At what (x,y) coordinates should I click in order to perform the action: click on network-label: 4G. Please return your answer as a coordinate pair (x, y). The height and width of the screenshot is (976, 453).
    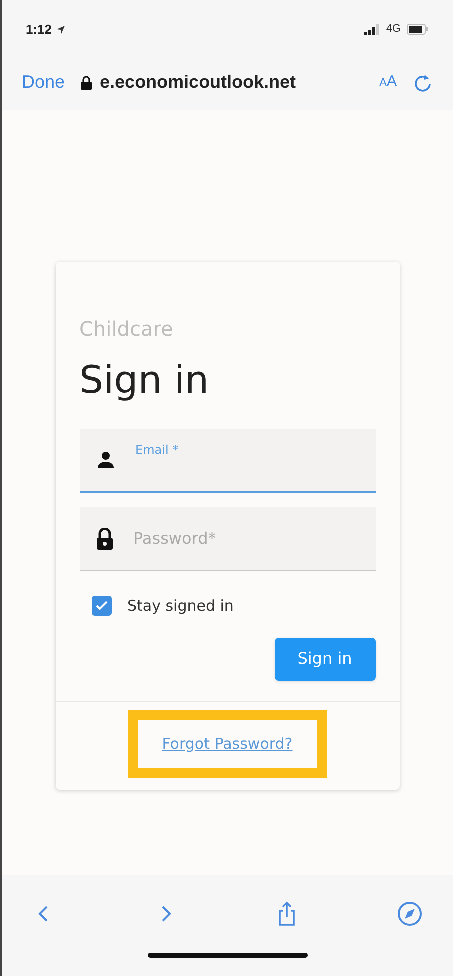
    Looking at the image, I should click on (393, 30).